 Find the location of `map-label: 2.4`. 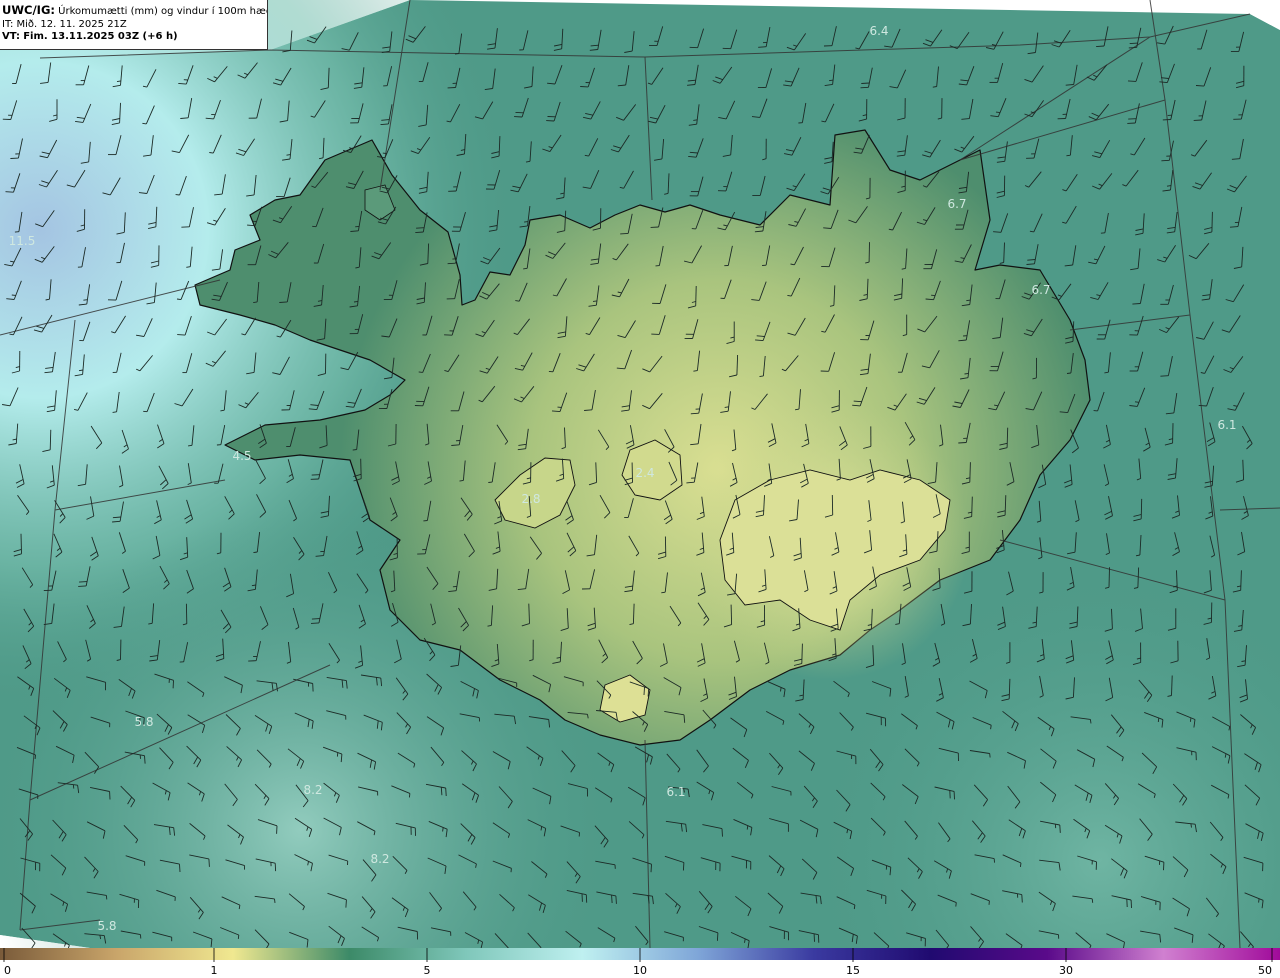

map-label: 2.4 is located at coordinates (644, 473).